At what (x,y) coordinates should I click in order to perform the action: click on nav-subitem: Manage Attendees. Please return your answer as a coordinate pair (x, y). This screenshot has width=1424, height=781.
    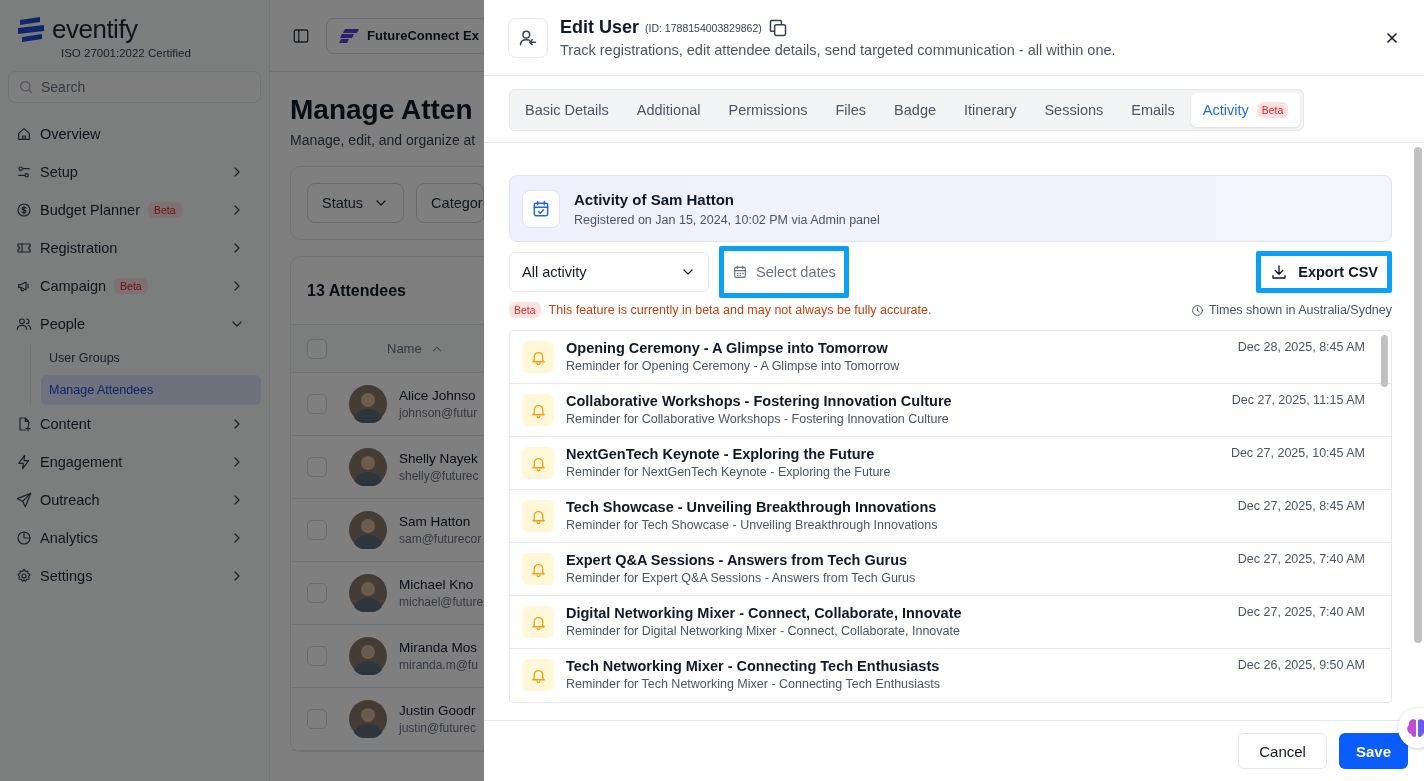
    Looking at the image, I should click on (151, 390).